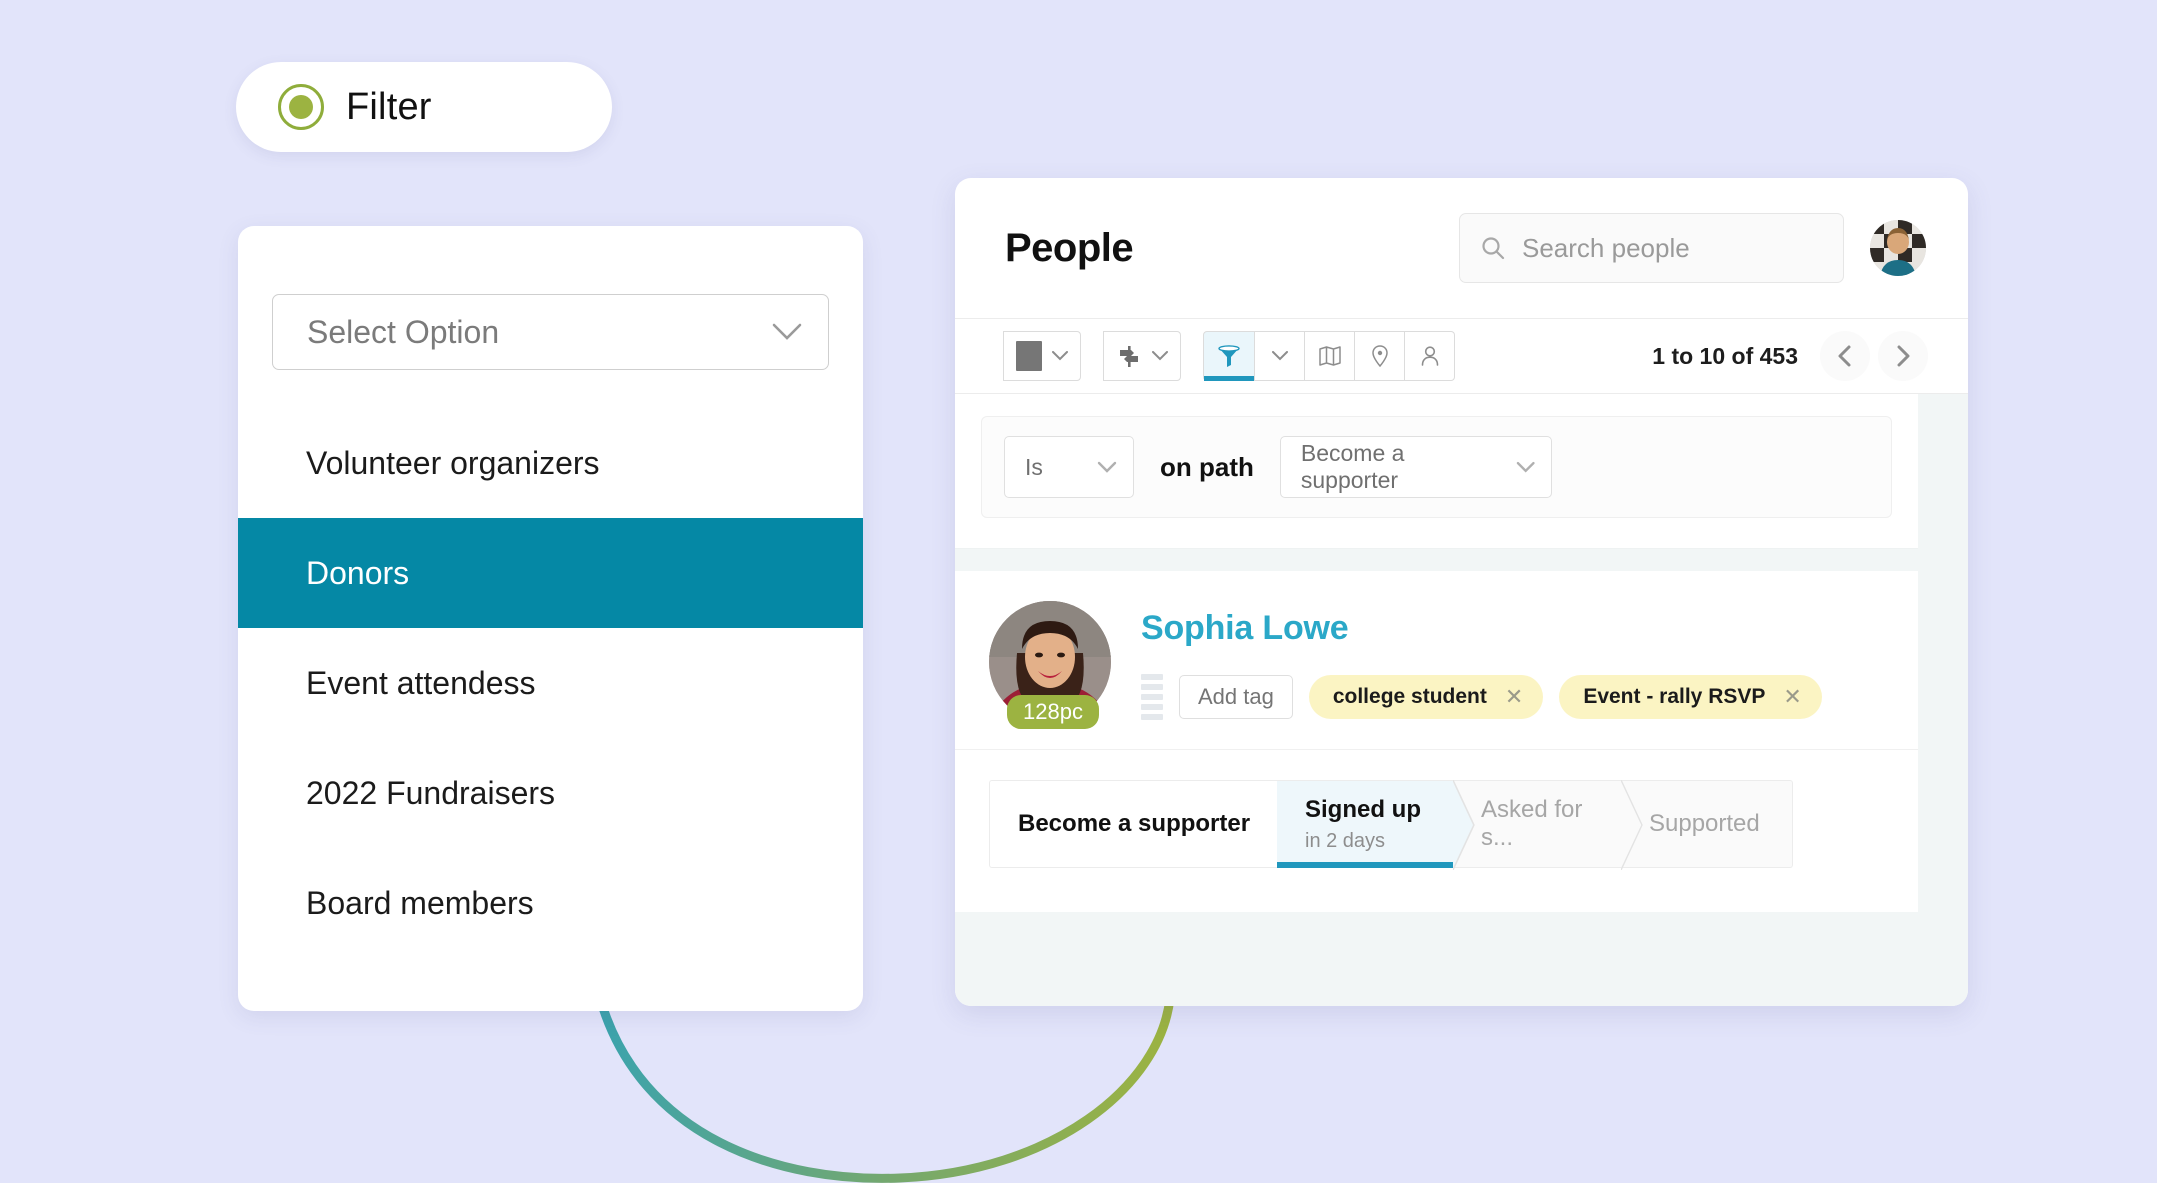 This screenshot has height=1183, width=2157. What do you see at coordinates (1069, 467) in the screenshot?
I see `filter-operator-select: Is` at bounding box center [1069, 467].